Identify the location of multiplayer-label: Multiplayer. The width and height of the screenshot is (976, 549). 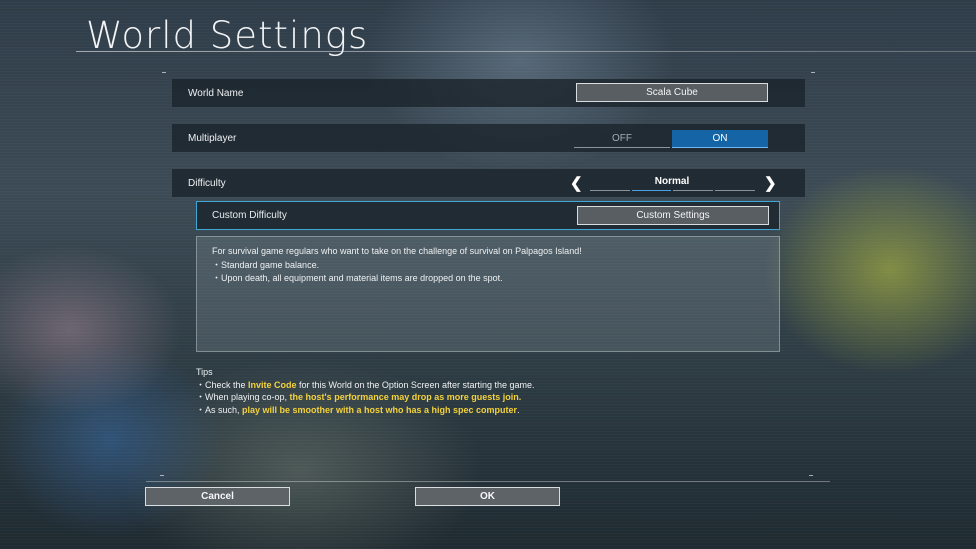
(212, 138).